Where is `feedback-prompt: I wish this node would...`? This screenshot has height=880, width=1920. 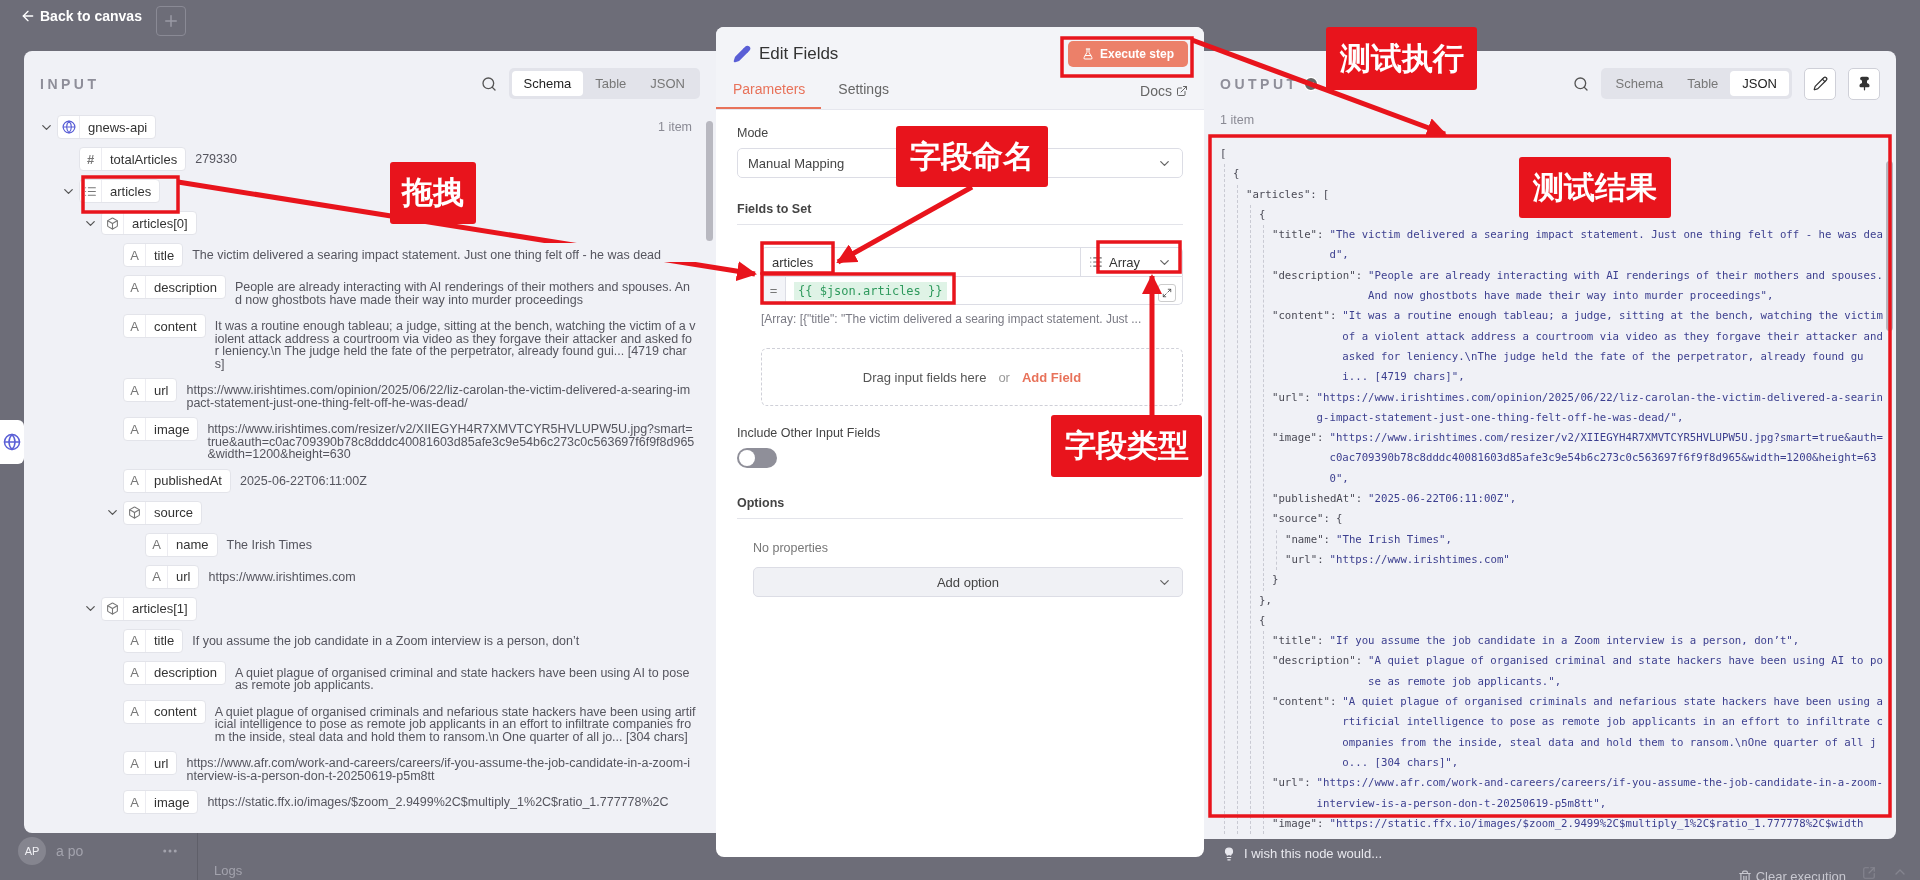
feedback-prompt: I wish this node would... is located at coordinates (1313, 853).